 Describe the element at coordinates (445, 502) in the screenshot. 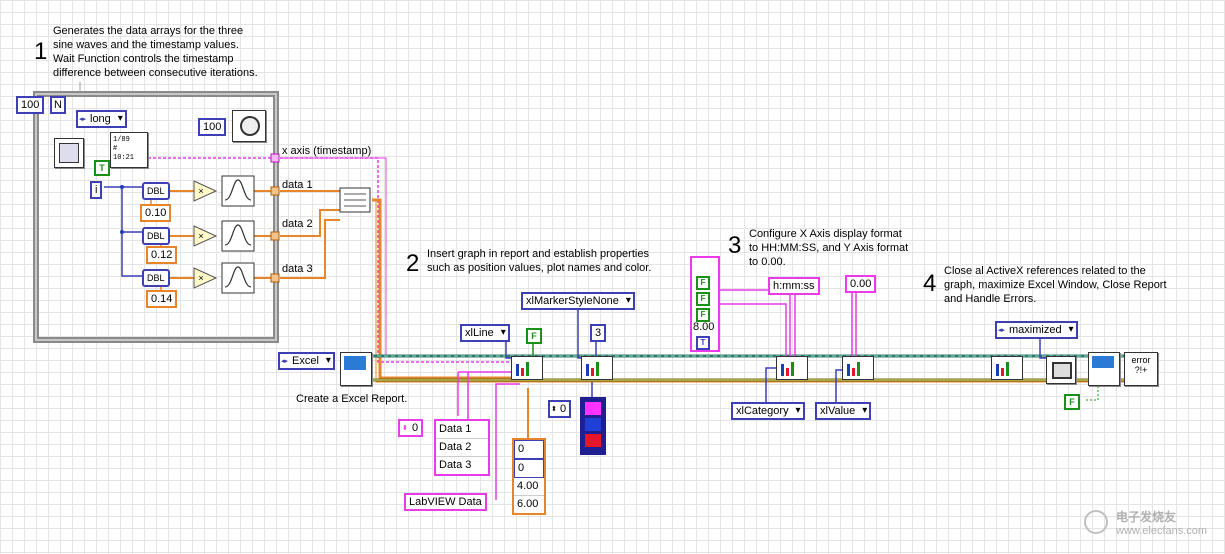

I see `series-name-constant: LabVIEW Data` at that location.